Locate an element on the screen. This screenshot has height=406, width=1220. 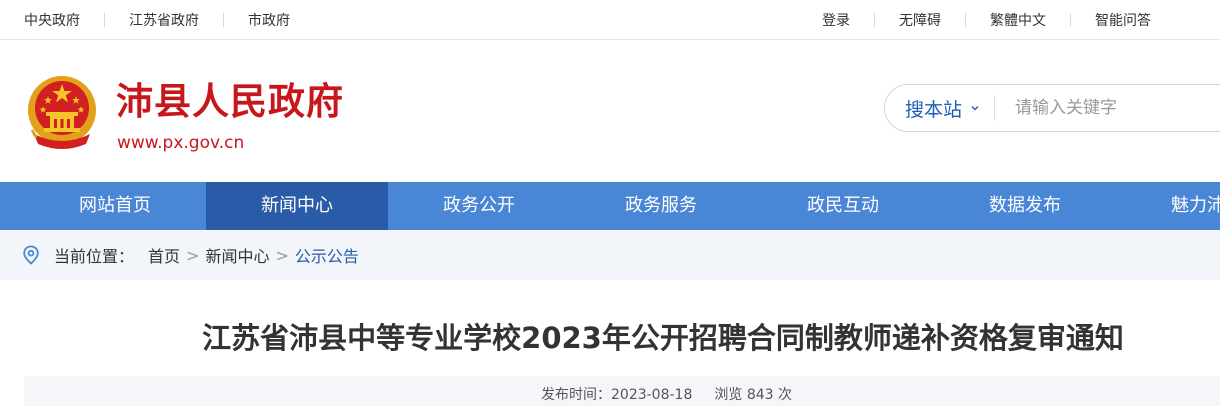
breadcrumb: 当前位置： 首页 > 新闻中心 > 公示公告 is located at coordinates (610, 255).